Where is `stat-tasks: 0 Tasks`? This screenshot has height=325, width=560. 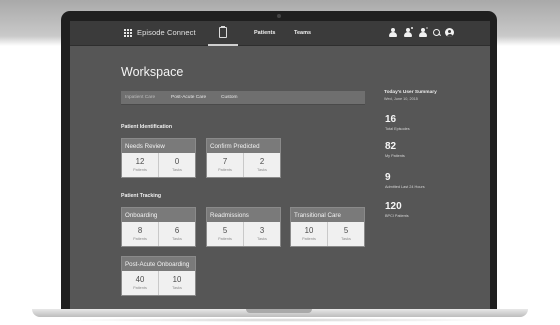
stat-tasks: 0 Tasks is located at coordinates (176, 165).